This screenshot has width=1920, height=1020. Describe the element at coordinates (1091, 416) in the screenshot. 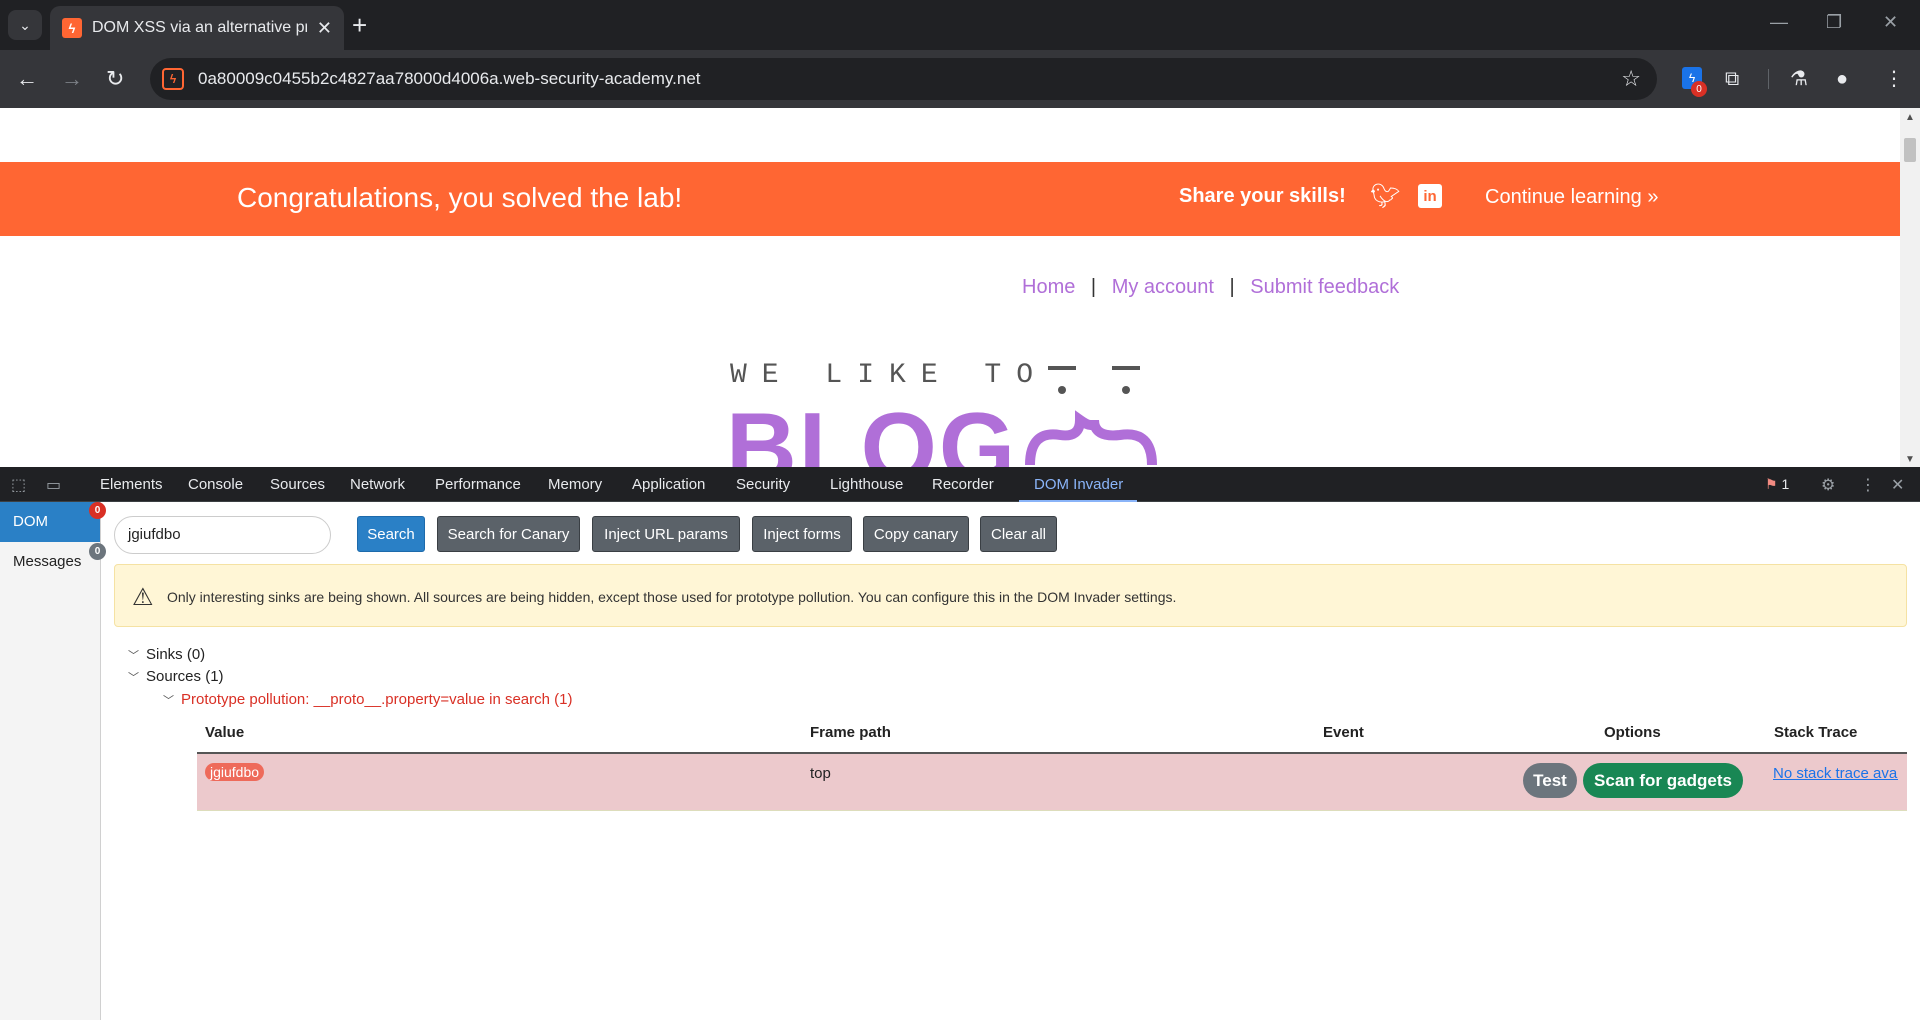

I see `blog-logo-face-icon` at that location.